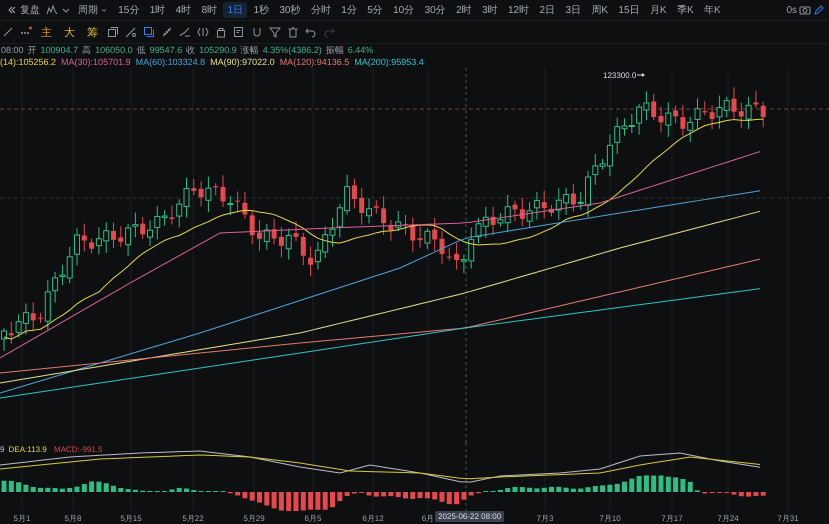 Image resolution: width=829 pixels, height=524 pixels. I want to click on pen-icon, so click(819, 10).